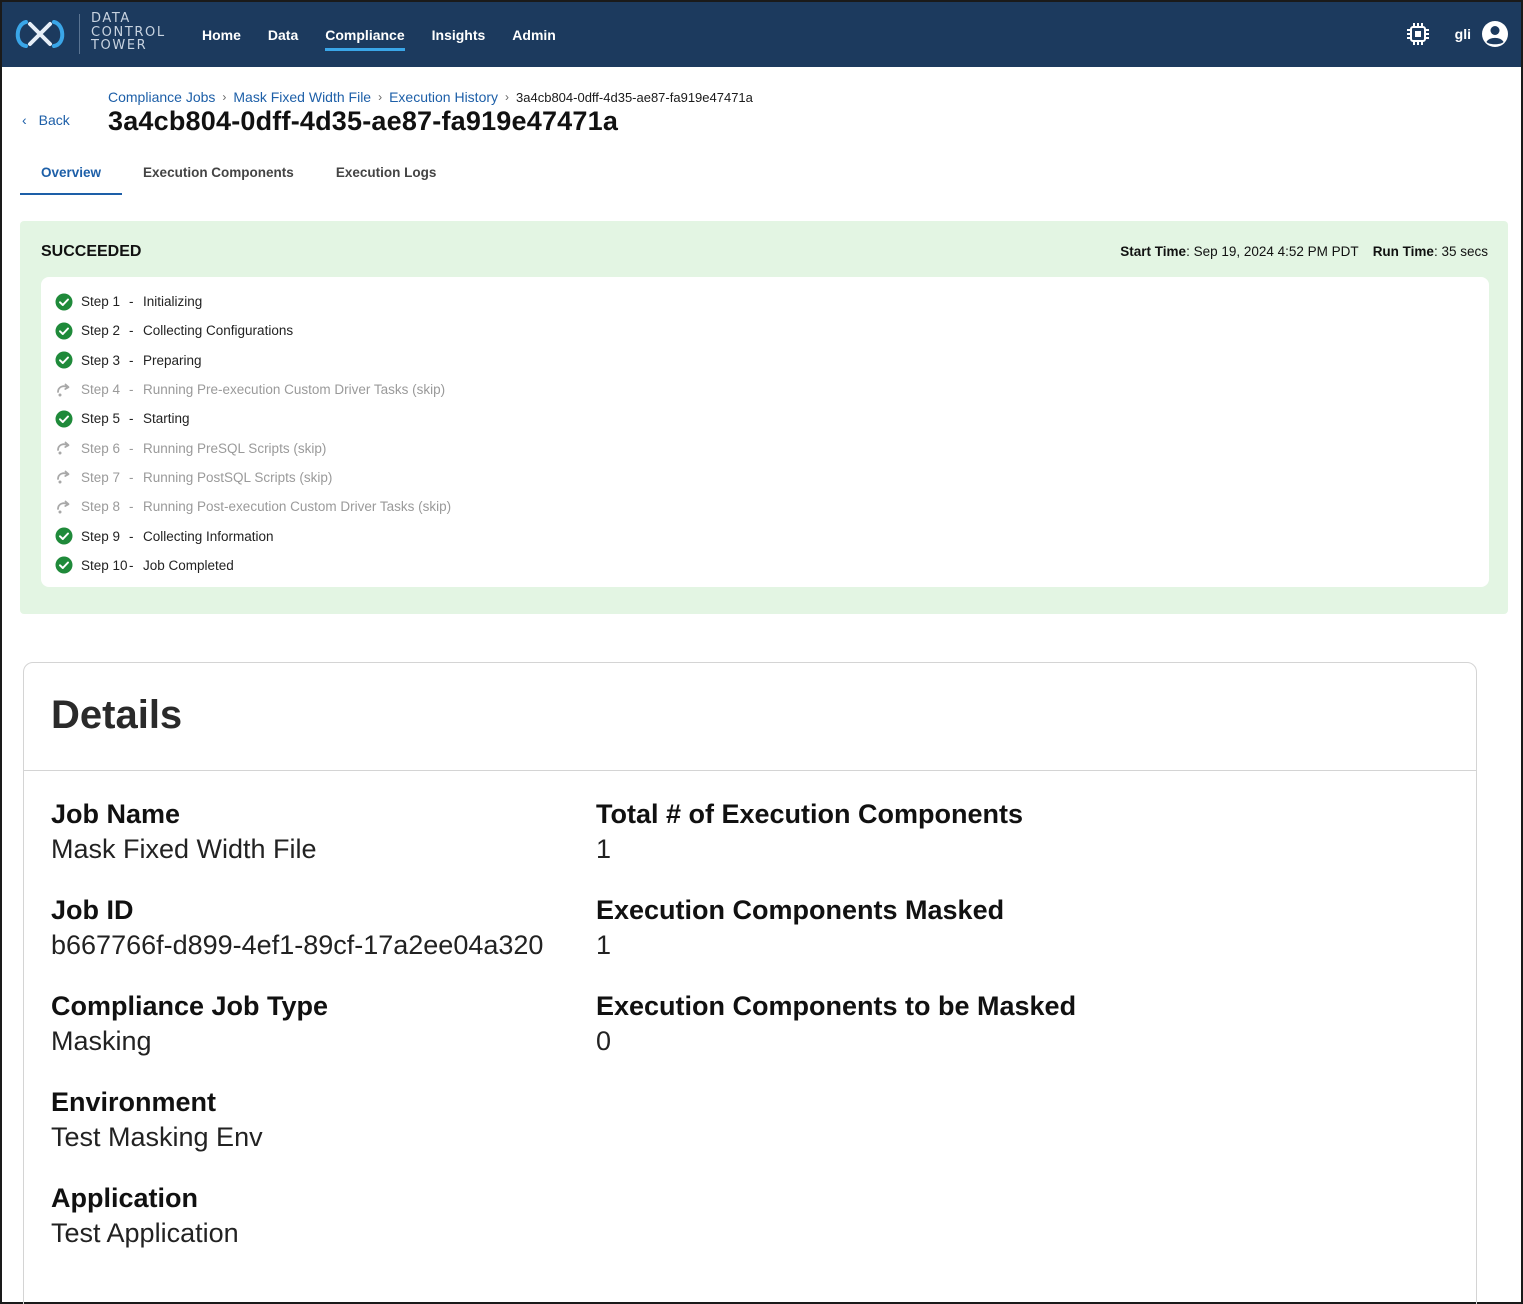 This screenshot has width=1523, height=1304. Describe the element at coordinates (765, 535) in the screenshot. I see `step-row: Step 9- Collecting Information` at that location.